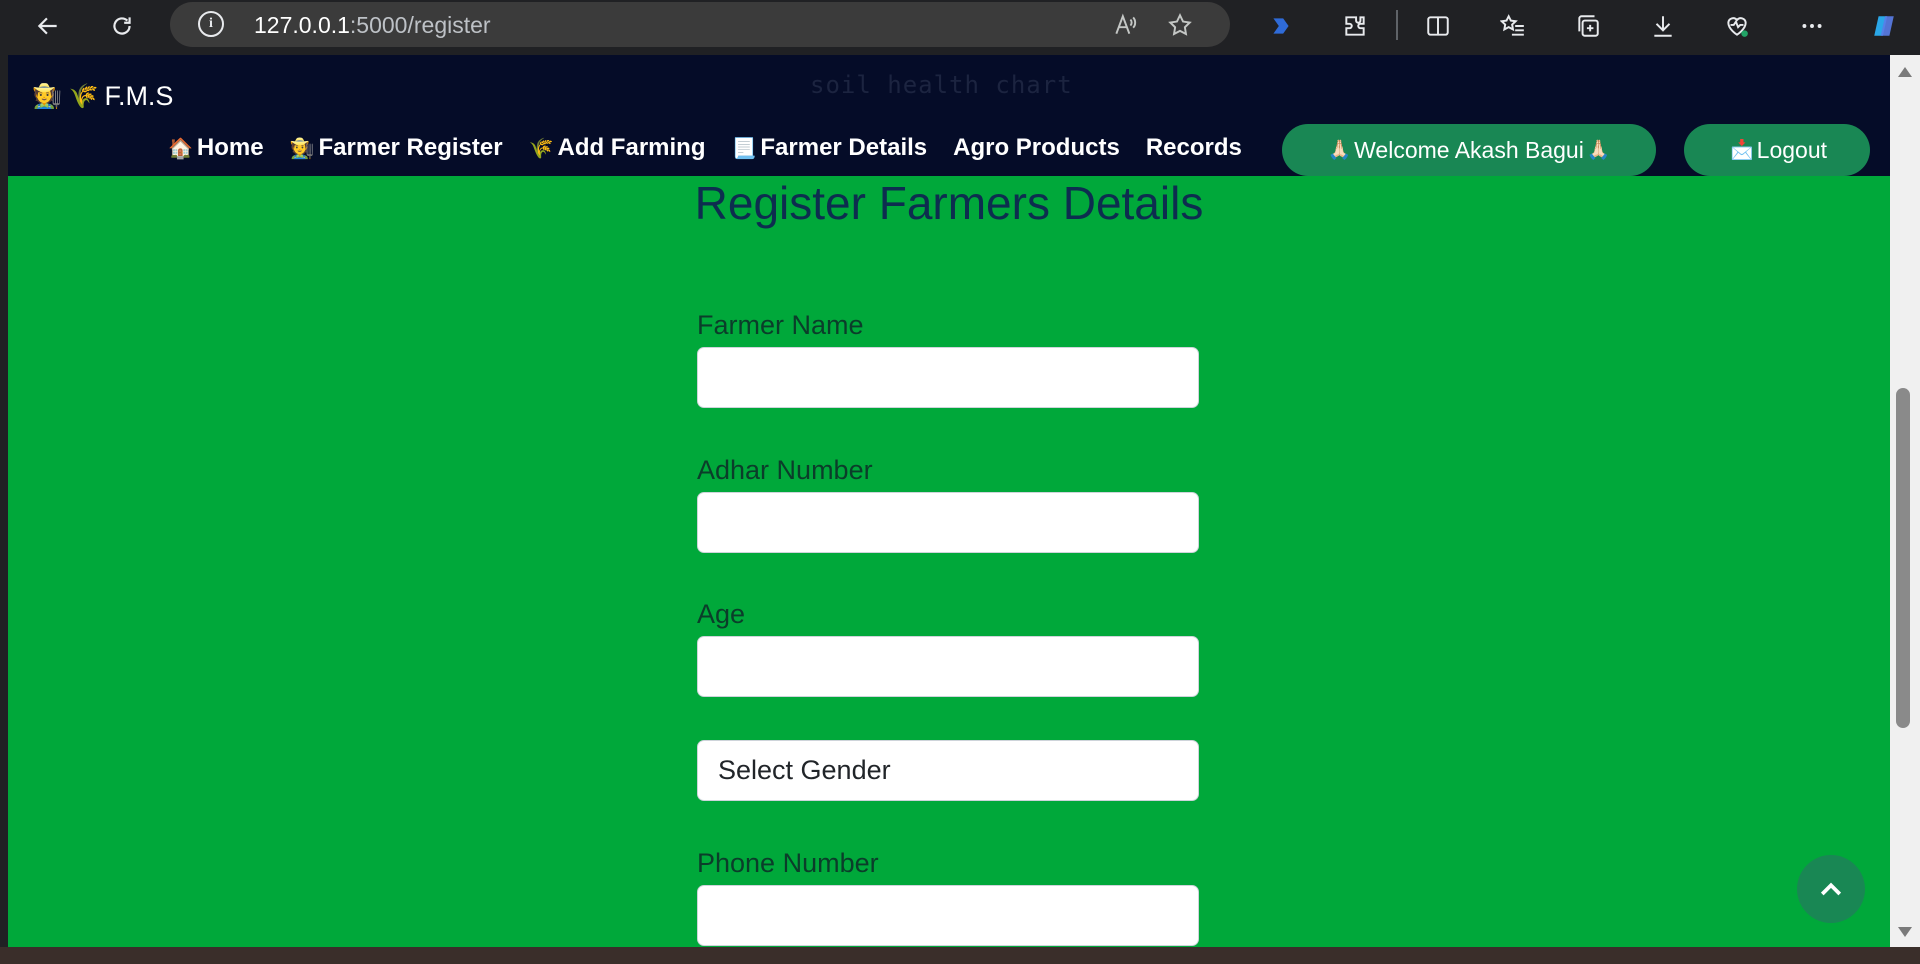  What do you see at coordinates (1397, 25) in the screenshot?
I see `toolbar-divider` at bounding box center [1397, 25].